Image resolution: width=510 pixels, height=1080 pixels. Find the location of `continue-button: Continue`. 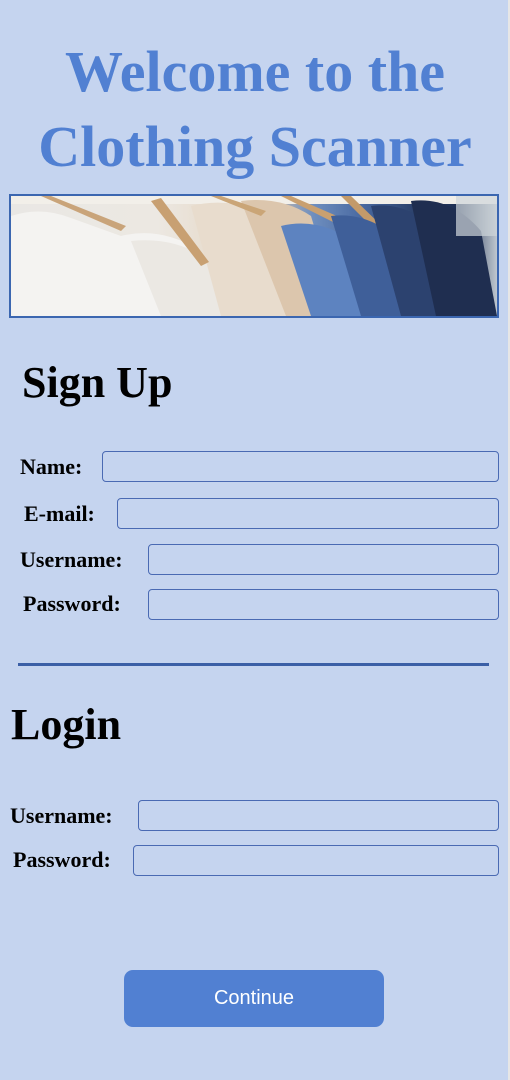

continue-button: Continue is located at coordinates (254, 998).